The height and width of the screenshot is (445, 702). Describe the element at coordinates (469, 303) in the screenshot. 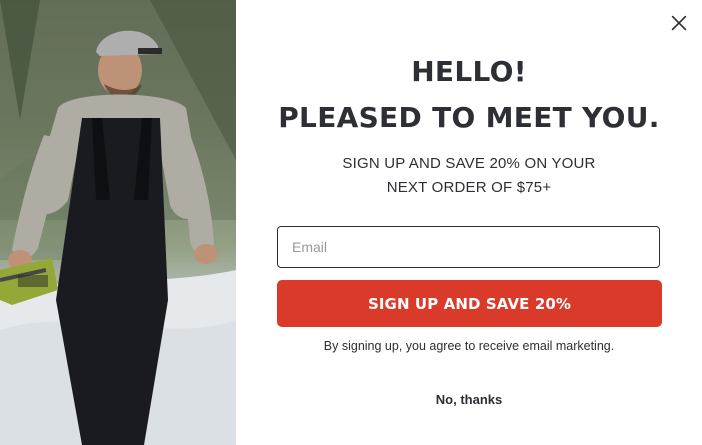

I see `signup-button: SIGN UP AND SAVE 20%` at that location.